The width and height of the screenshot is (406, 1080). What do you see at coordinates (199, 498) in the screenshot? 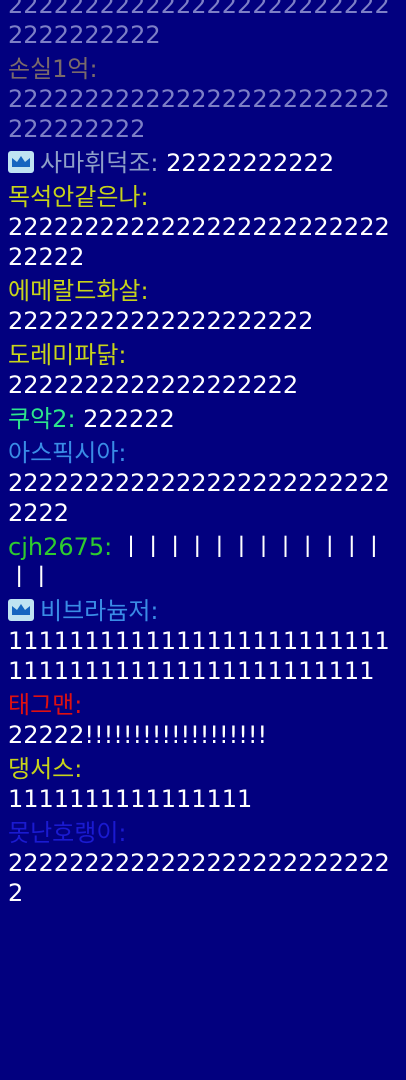
I see `chat-text: 22222222222222222222222222222` at bounding box center [199, 498].